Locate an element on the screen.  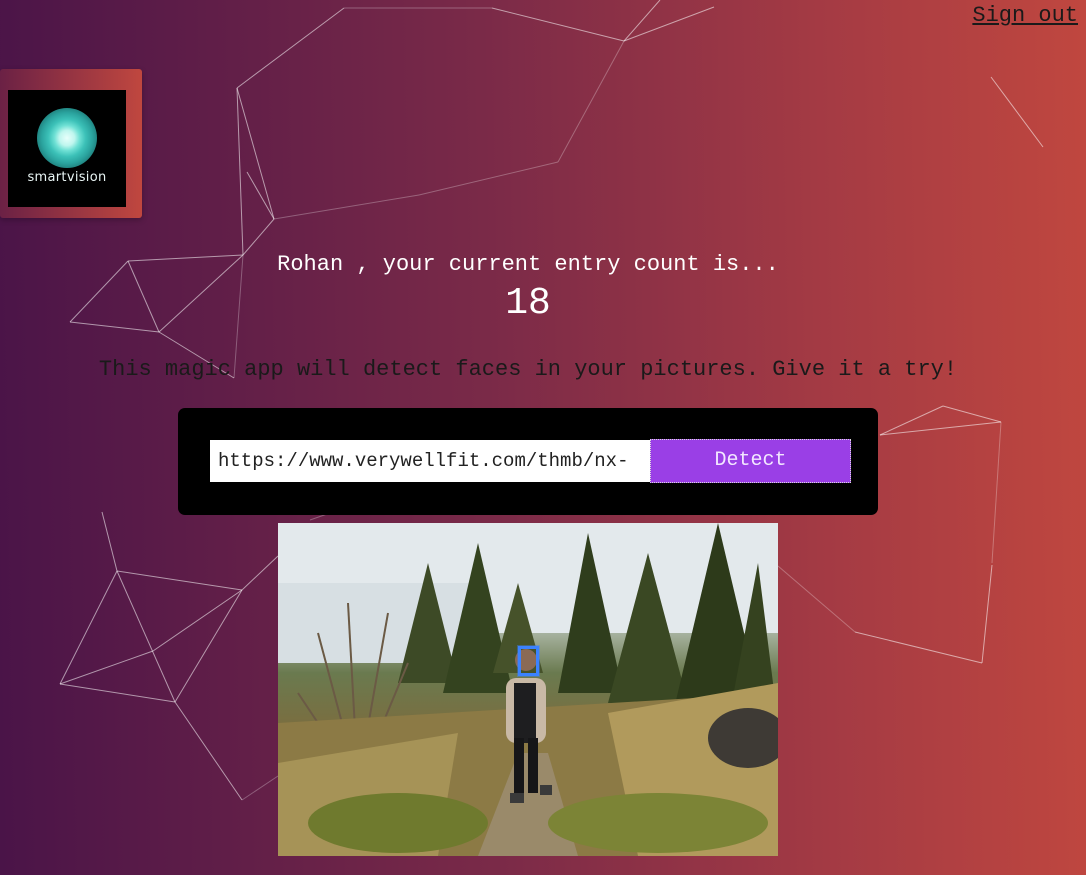
logo-ring-icon is located at coordinates (67, 138).